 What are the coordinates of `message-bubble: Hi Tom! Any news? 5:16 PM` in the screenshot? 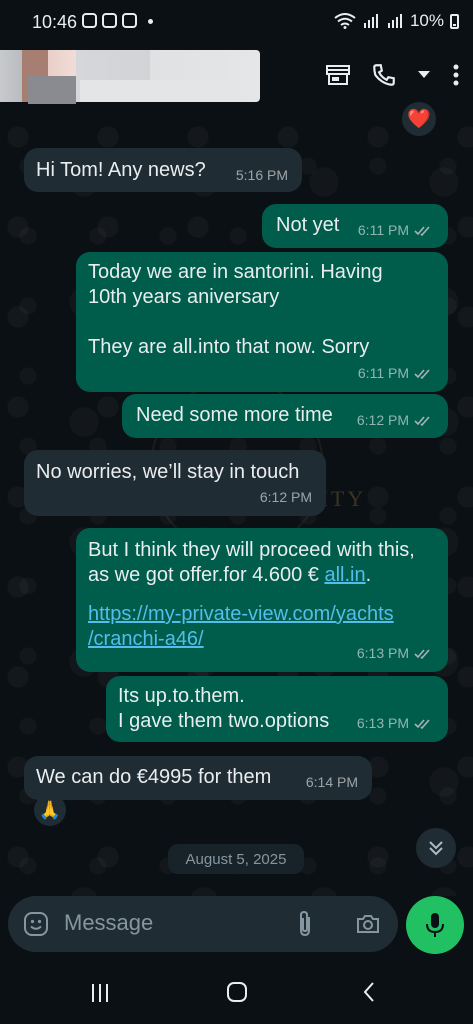 It's located at (163, 170).